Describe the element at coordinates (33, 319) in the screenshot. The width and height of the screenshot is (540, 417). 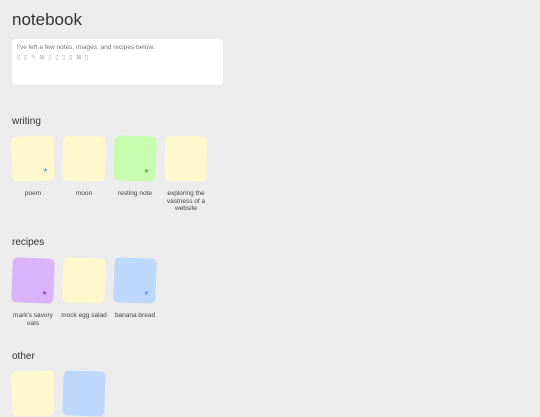
I see `note-label: mark's savory oats` at that location.